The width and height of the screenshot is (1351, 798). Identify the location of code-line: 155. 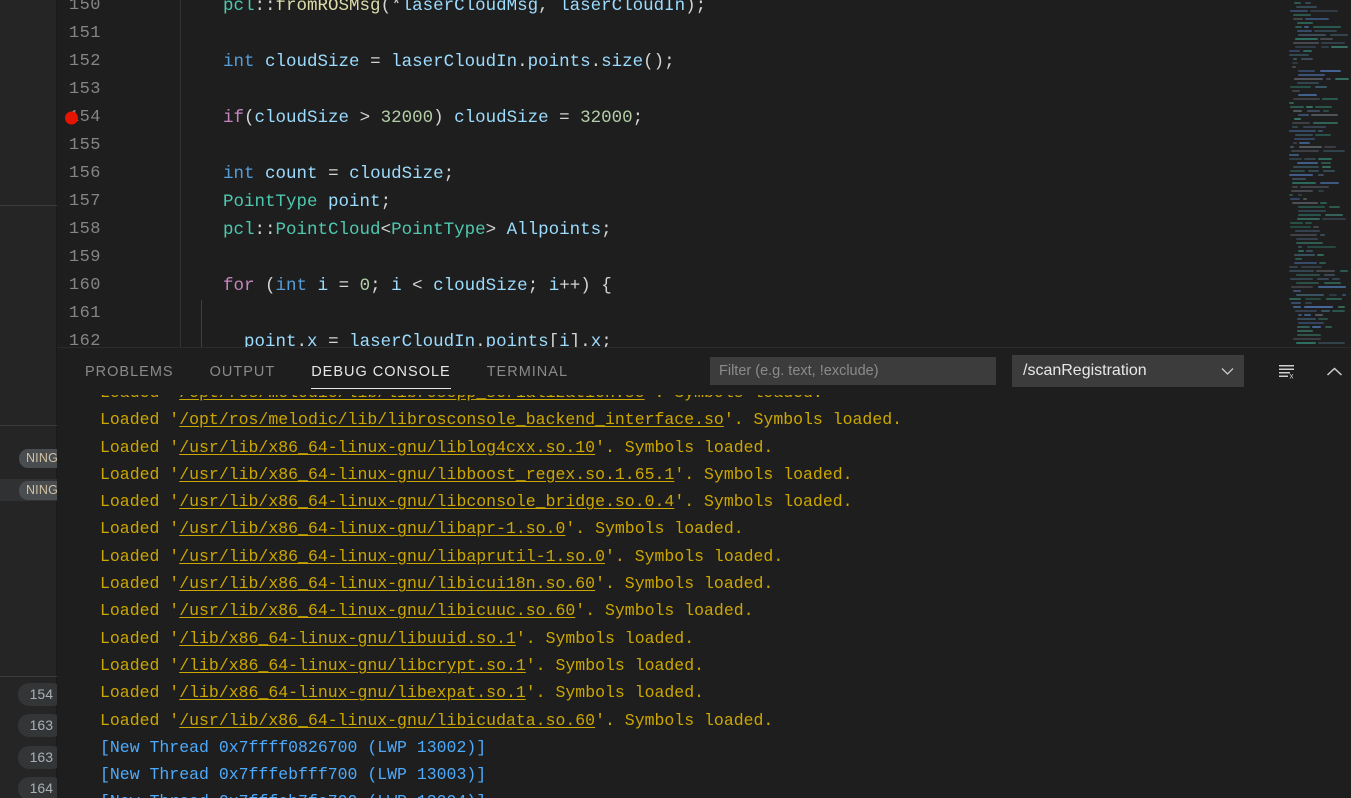
(381, 146).